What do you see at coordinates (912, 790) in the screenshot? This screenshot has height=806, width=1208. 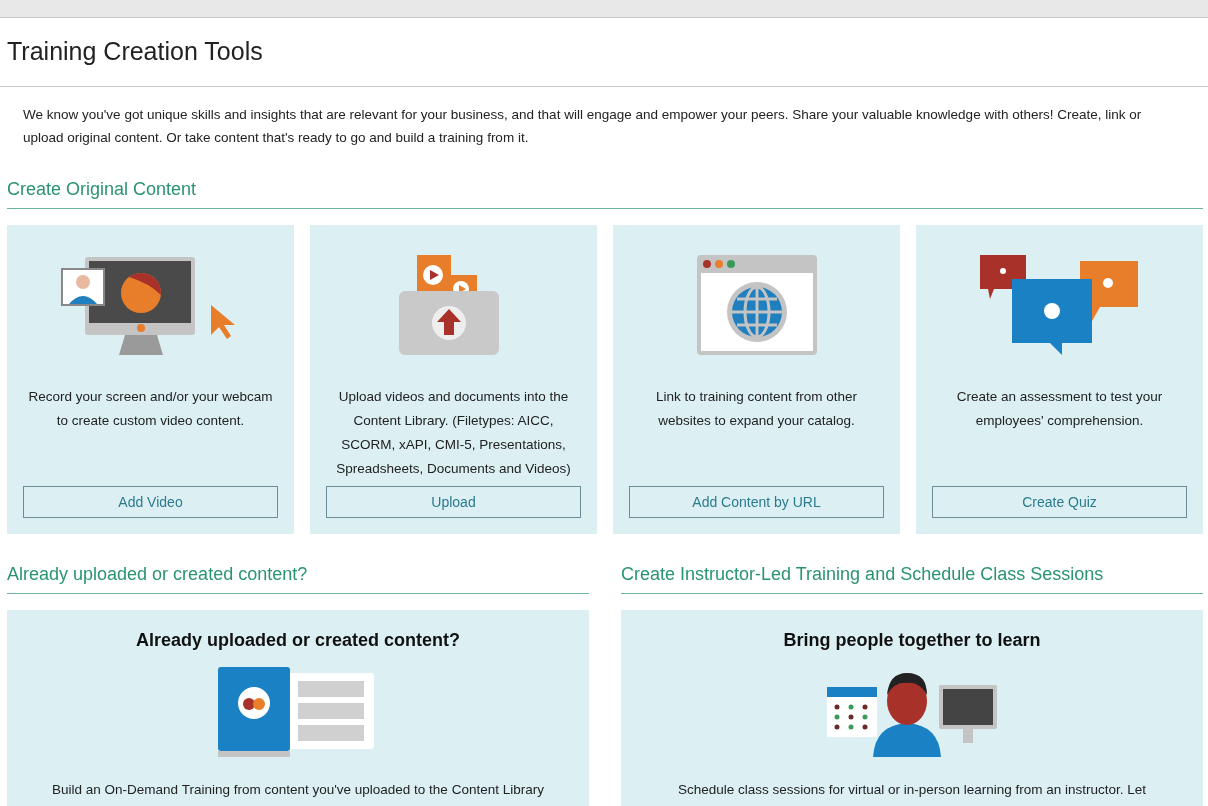 I see `card-description: Schedule class sessions for virtual or in-person learning from an instructor. Let` at bounding box center [912, 790].